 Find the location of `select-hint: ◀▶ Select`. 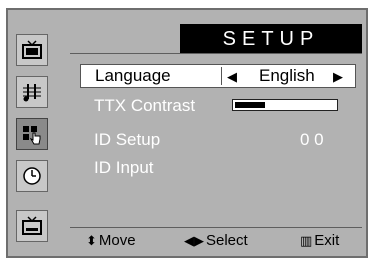

select-hint: ◀▶ Select is located at coordinates (216, 240).